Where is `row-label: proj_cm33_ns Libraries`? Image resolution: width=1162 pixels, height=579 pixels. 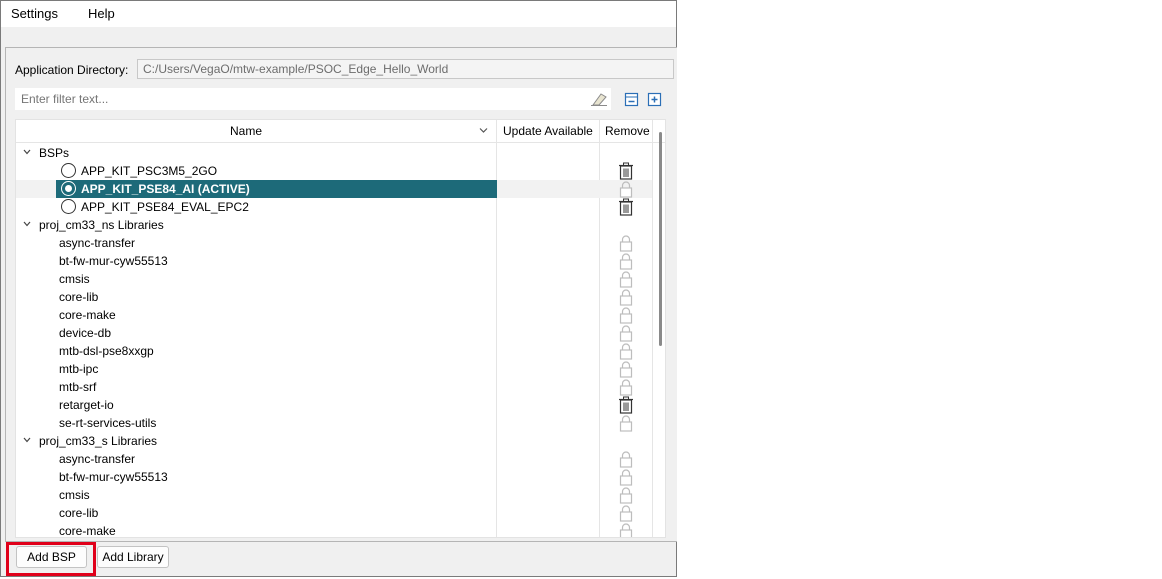 row-label: proj_cm33_ns Libraries is located at coordinates (101, 225).